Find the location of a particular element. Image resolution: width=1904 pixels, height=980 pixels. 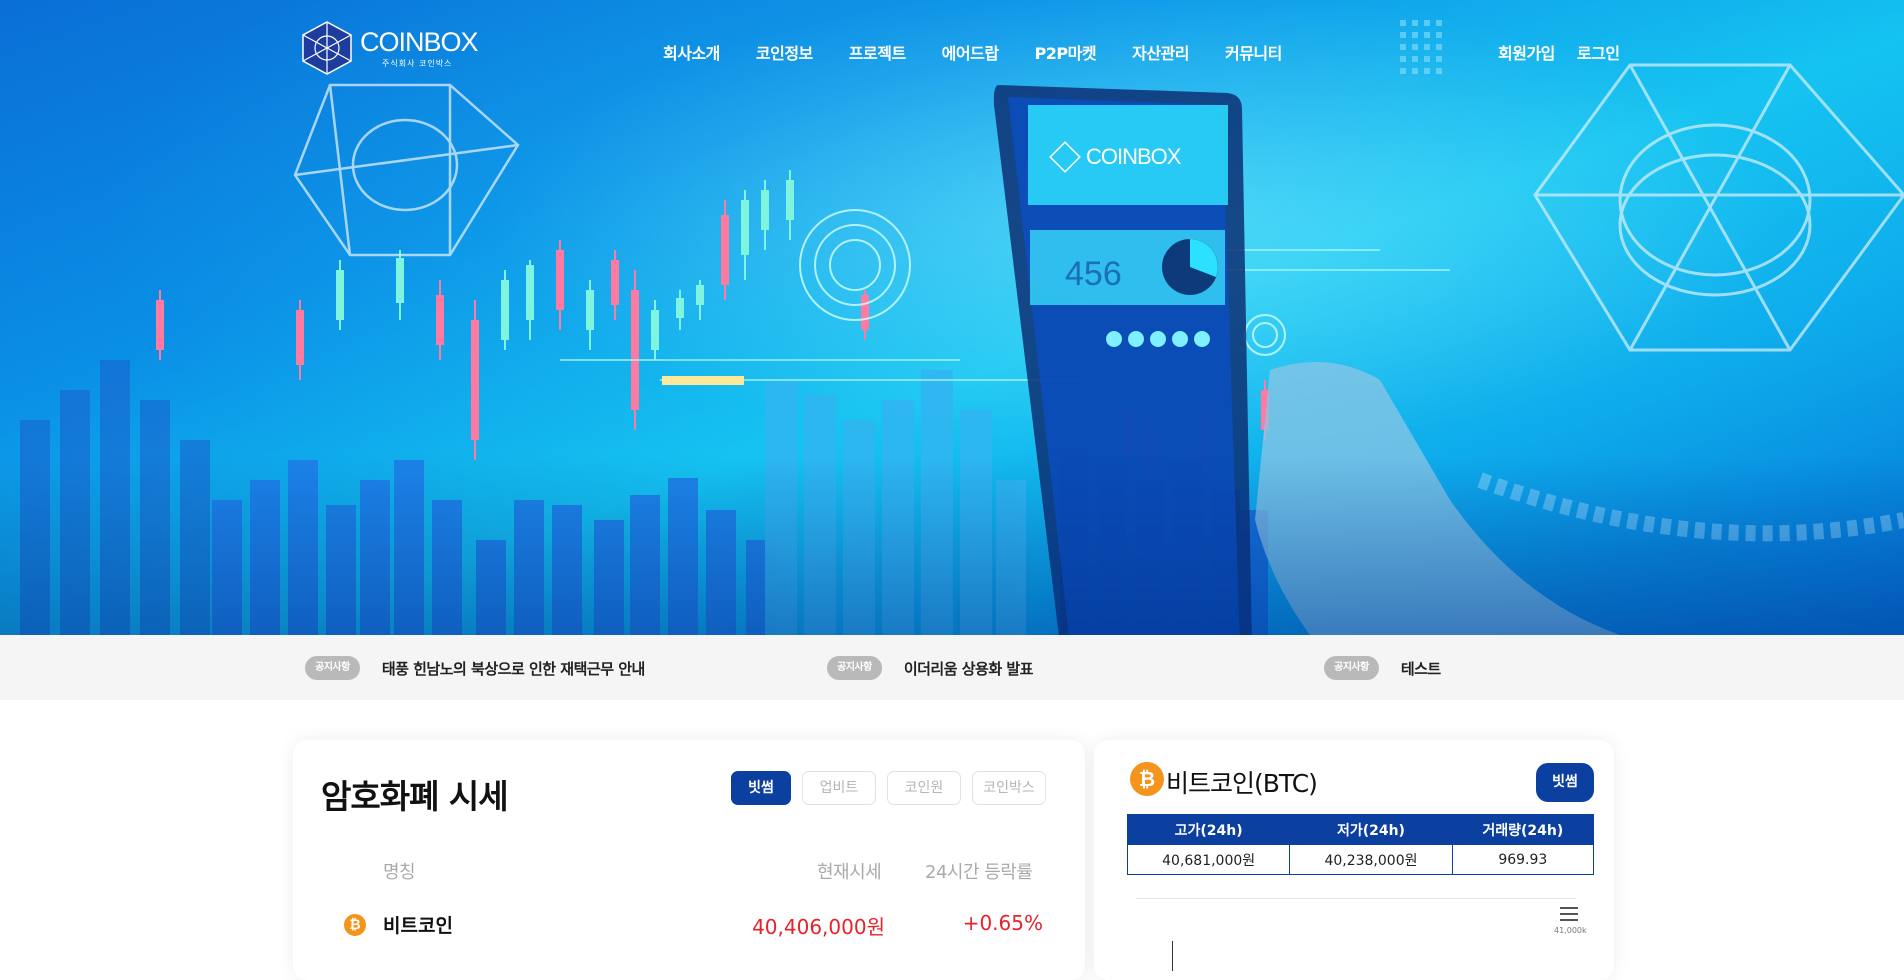

phone-screen-number: 456 is located at coordinates (1093, 274).